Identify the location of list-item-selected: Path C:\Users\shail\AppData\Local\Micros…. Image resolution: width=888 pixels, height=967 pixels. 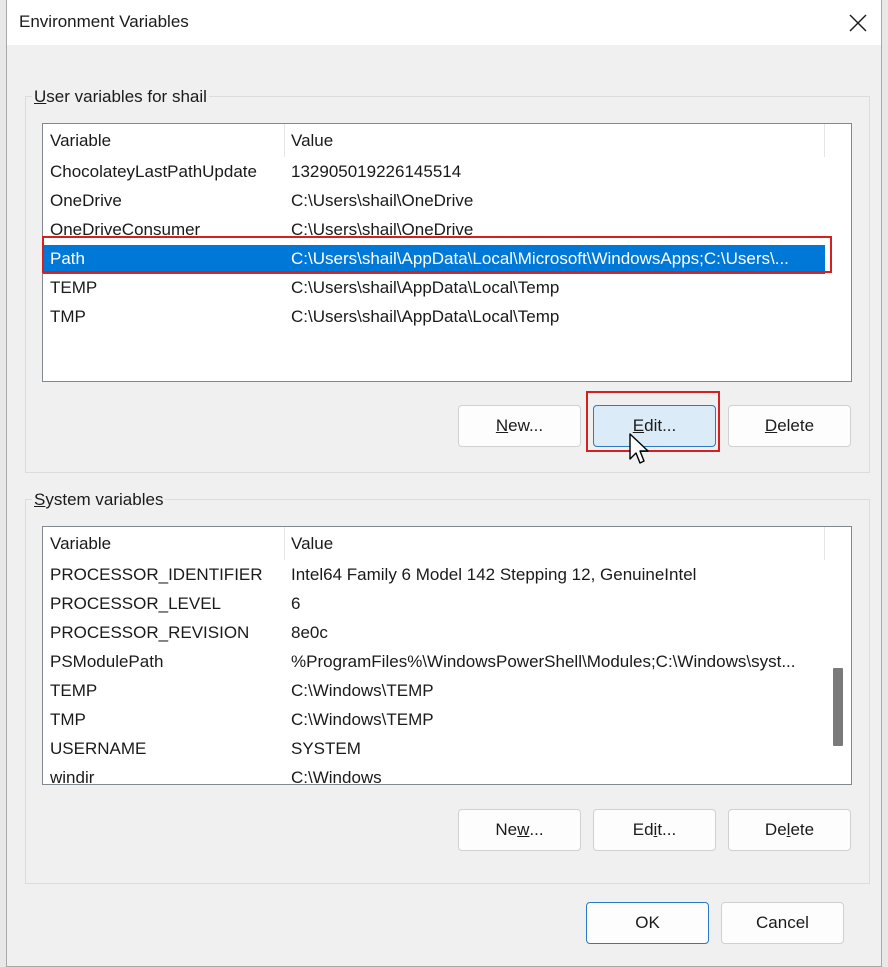
(434, 259).